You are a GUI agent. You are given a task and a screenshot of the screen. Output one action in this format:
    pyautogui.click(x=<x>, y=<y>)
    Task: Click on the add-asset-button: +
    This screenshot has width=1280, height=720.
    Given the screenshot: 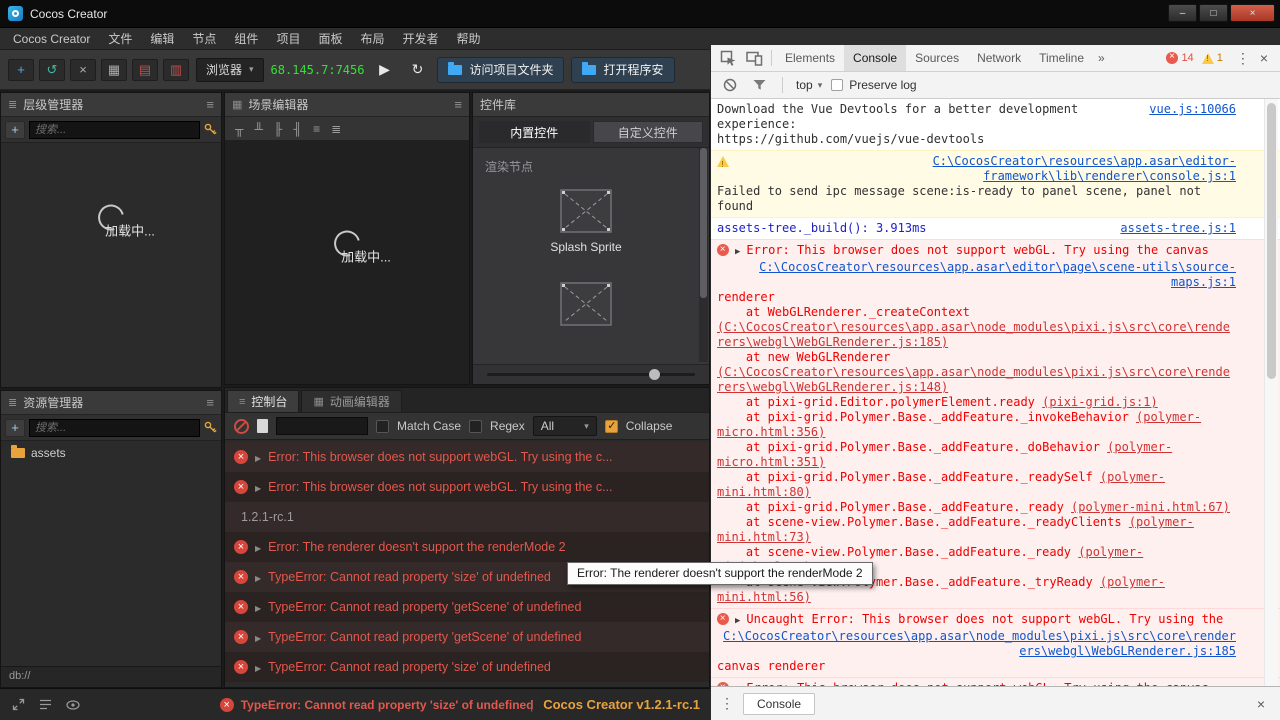 What is the action you would take?
    pyautogui.click(x=15, y=427)
    